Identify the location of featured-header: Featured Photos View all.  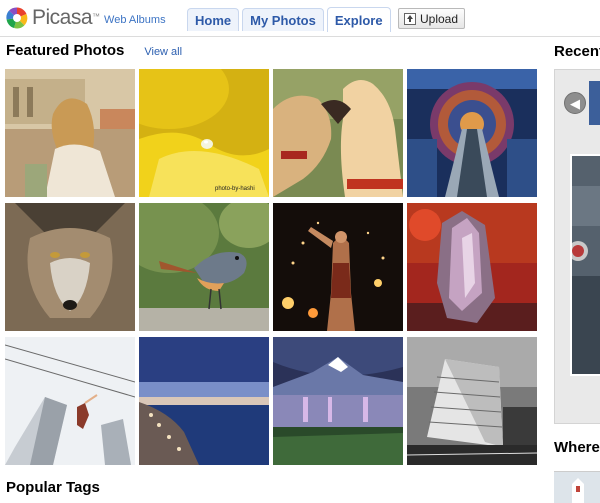
(94, 50).